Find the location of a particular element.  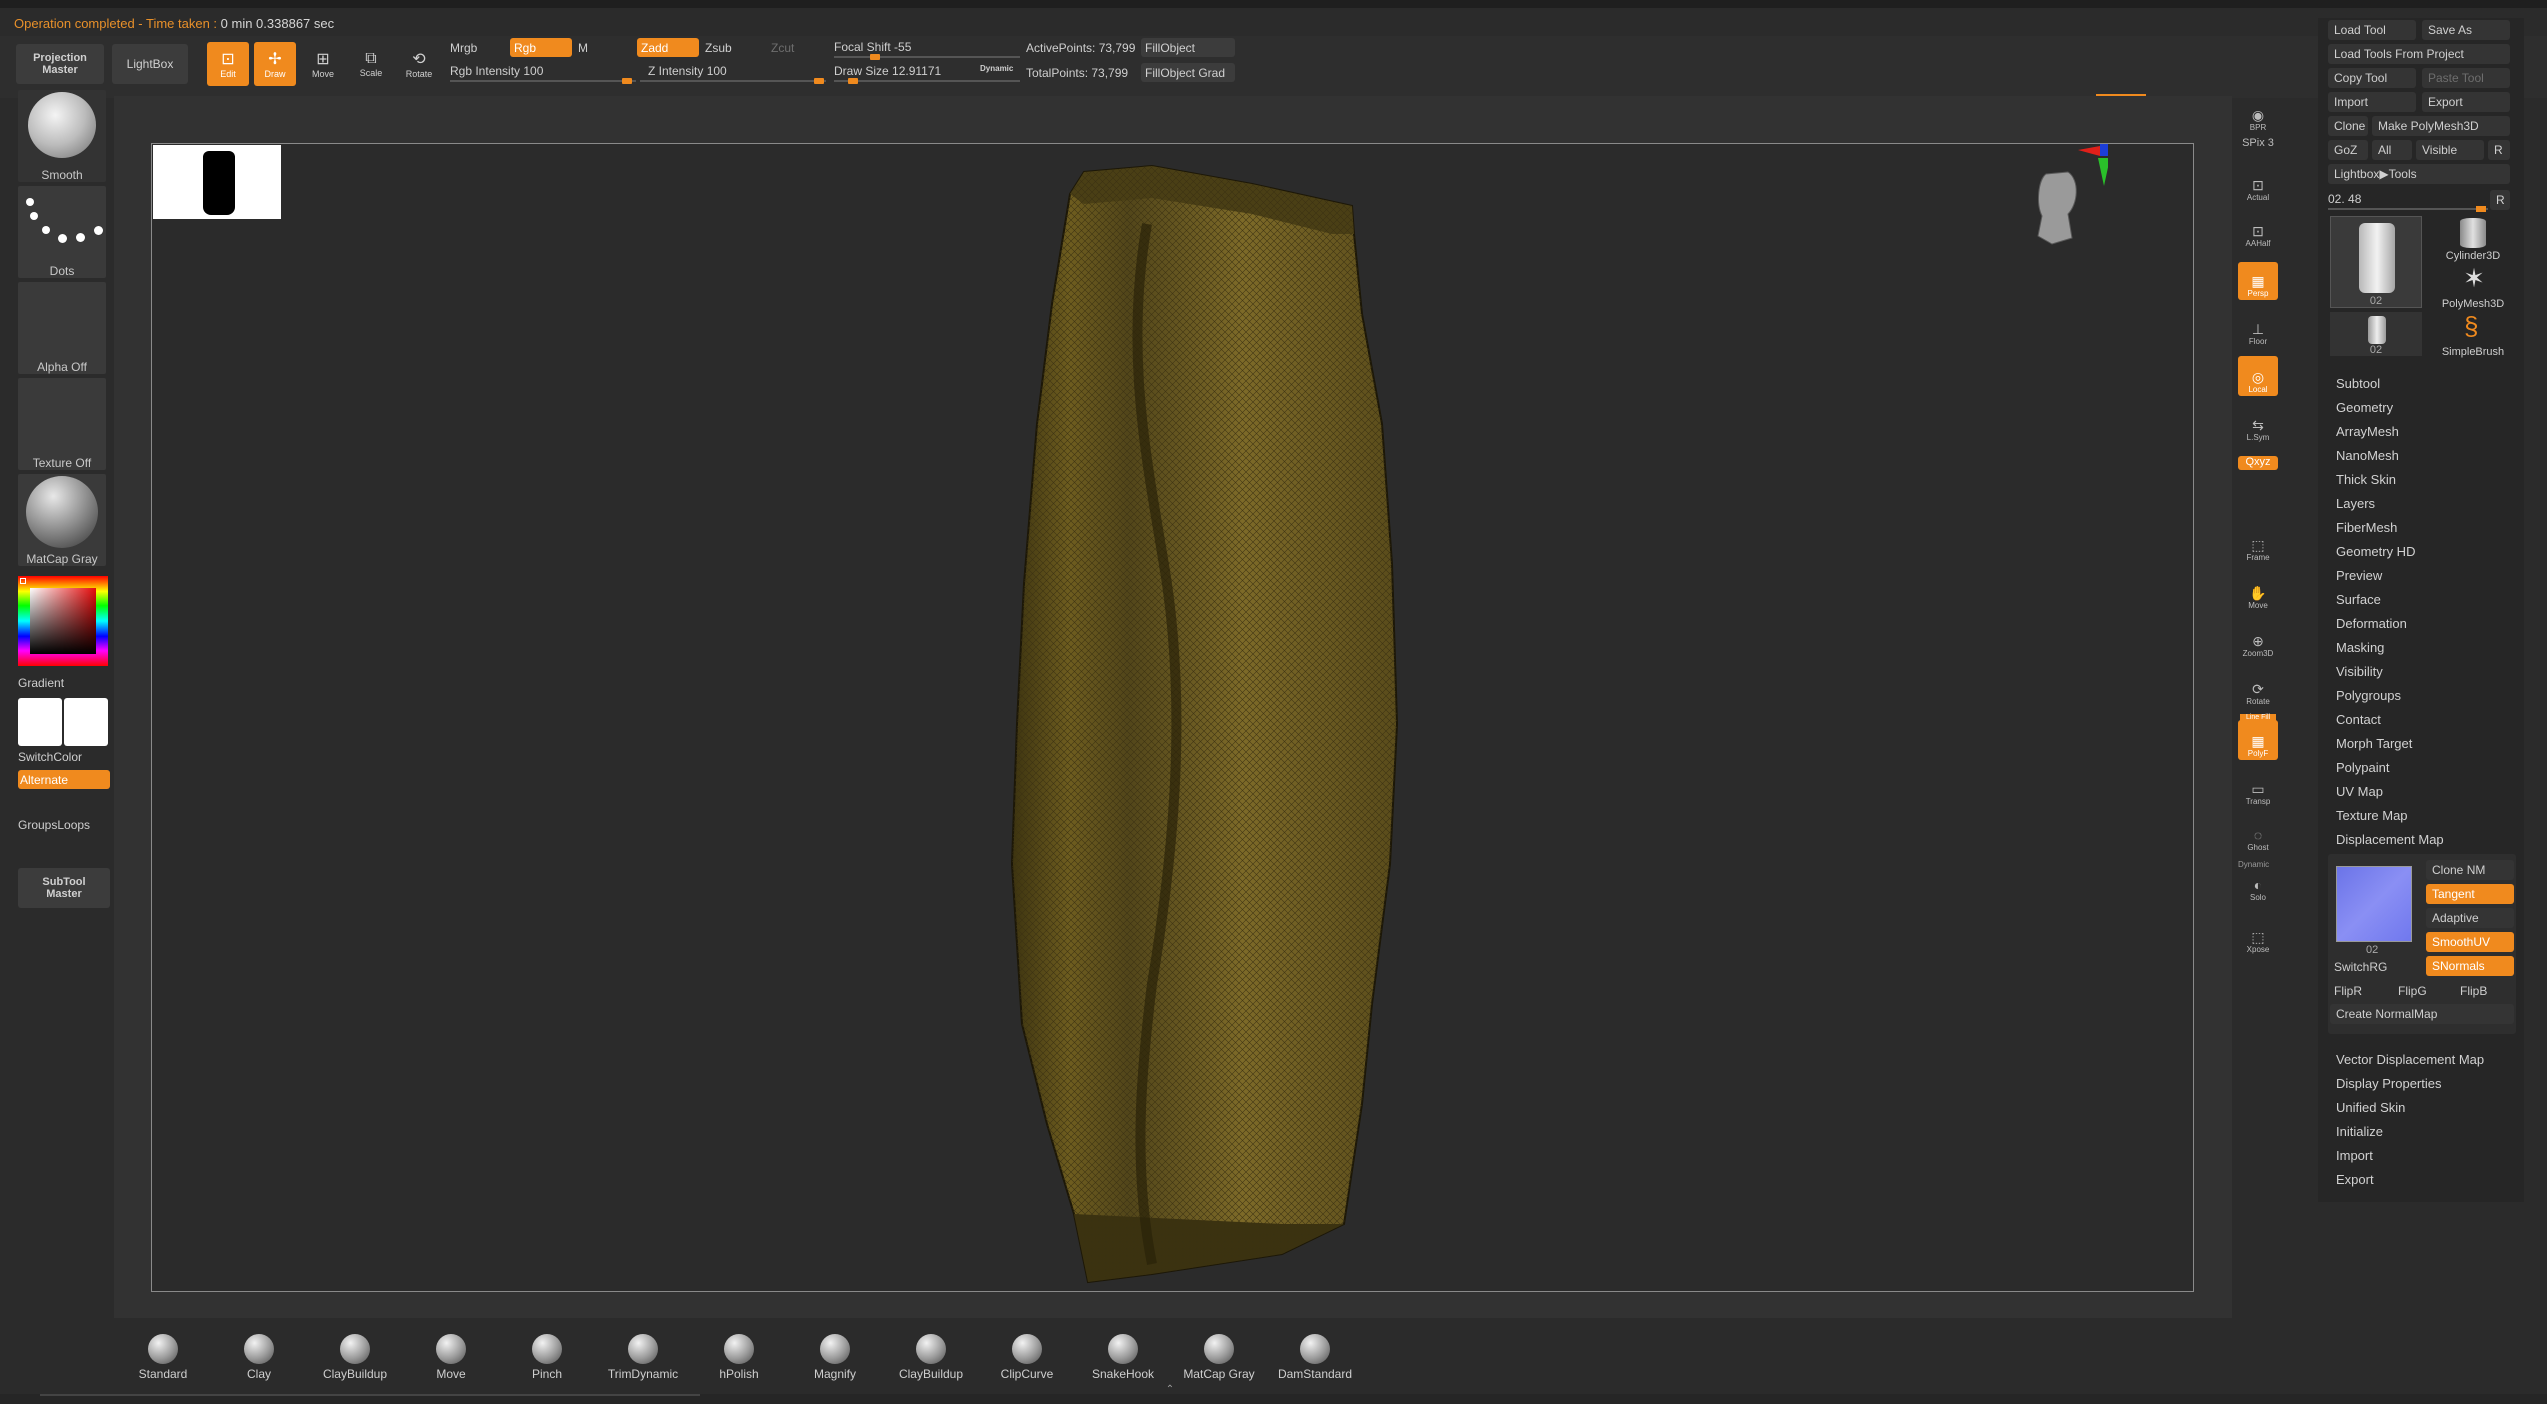

move-button: ⊞ Move is located at coordinates (323, 64).